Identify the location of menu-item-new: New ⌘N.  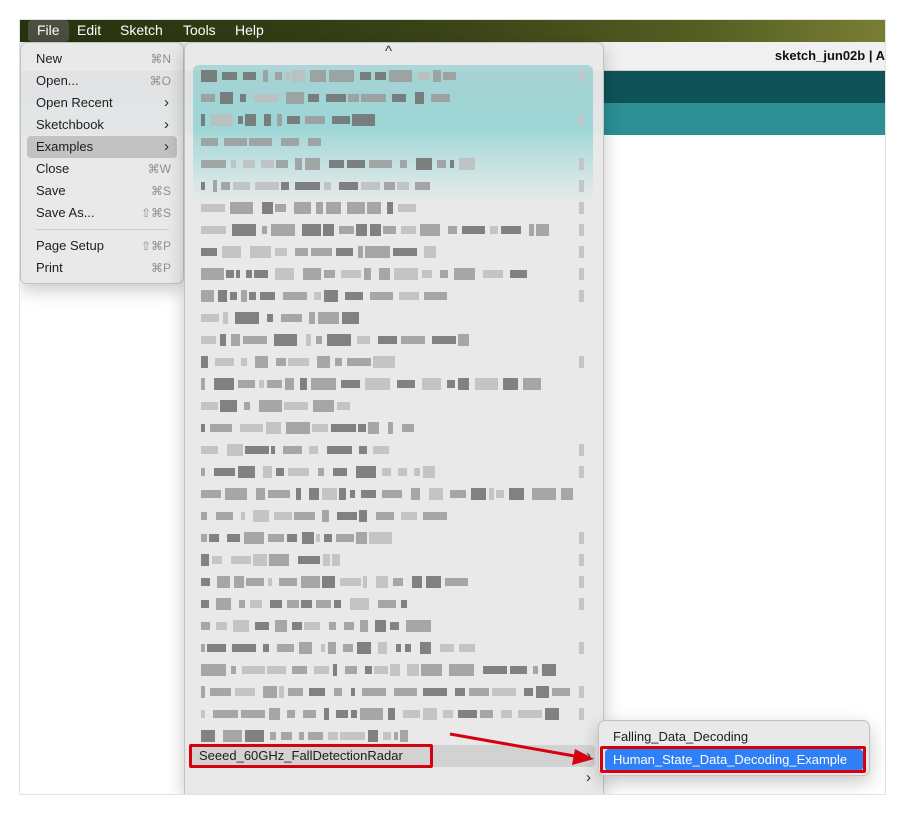
(102, 59).